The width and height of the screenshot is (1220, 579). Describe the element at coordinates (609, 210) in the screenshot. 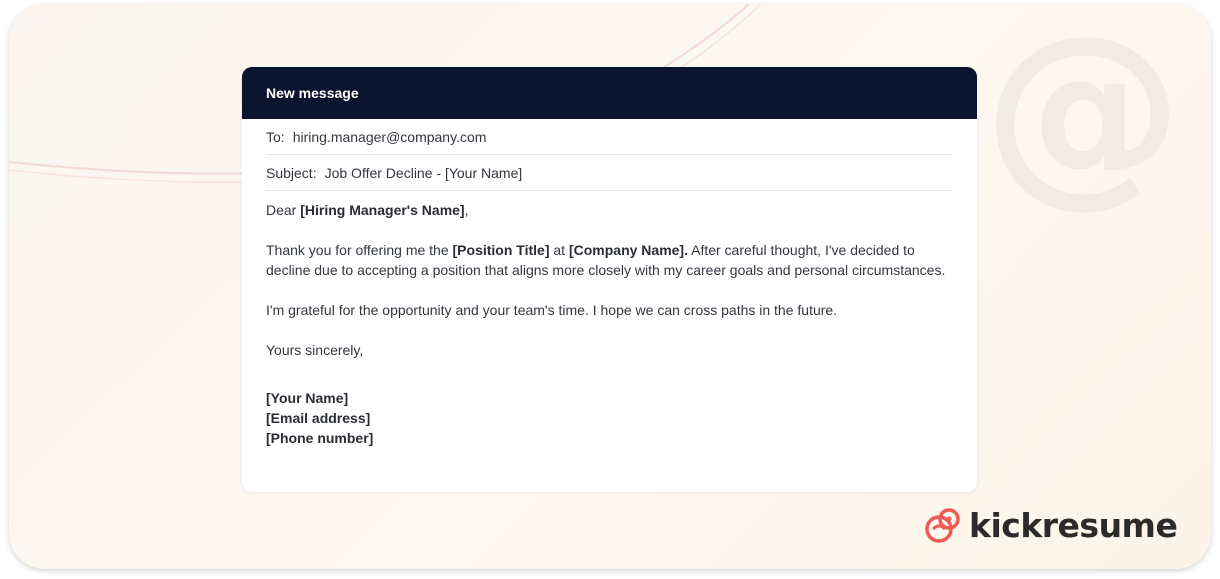

I see `greeting: Dear [Hiring Manager's Name],` at that location.